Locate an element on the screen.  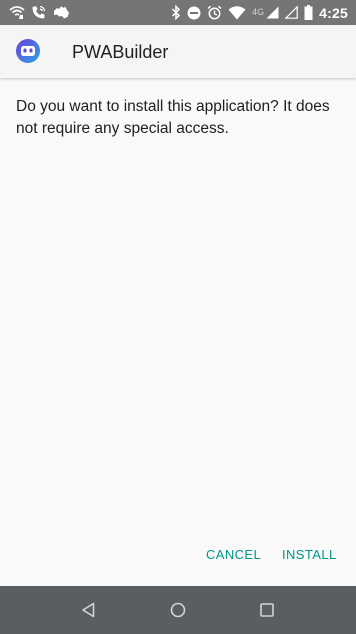
navigation-bar is located at coordinates (178, 610).